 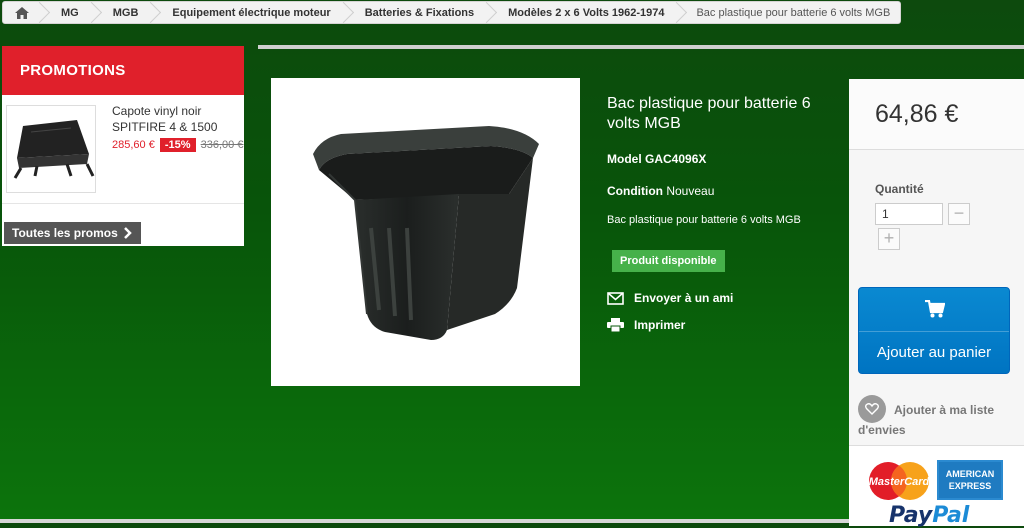 What do you see at coordinates (959, 214) in the screenshot?
I see `quantity-minus-button: −` at bounding box center [959, 214].